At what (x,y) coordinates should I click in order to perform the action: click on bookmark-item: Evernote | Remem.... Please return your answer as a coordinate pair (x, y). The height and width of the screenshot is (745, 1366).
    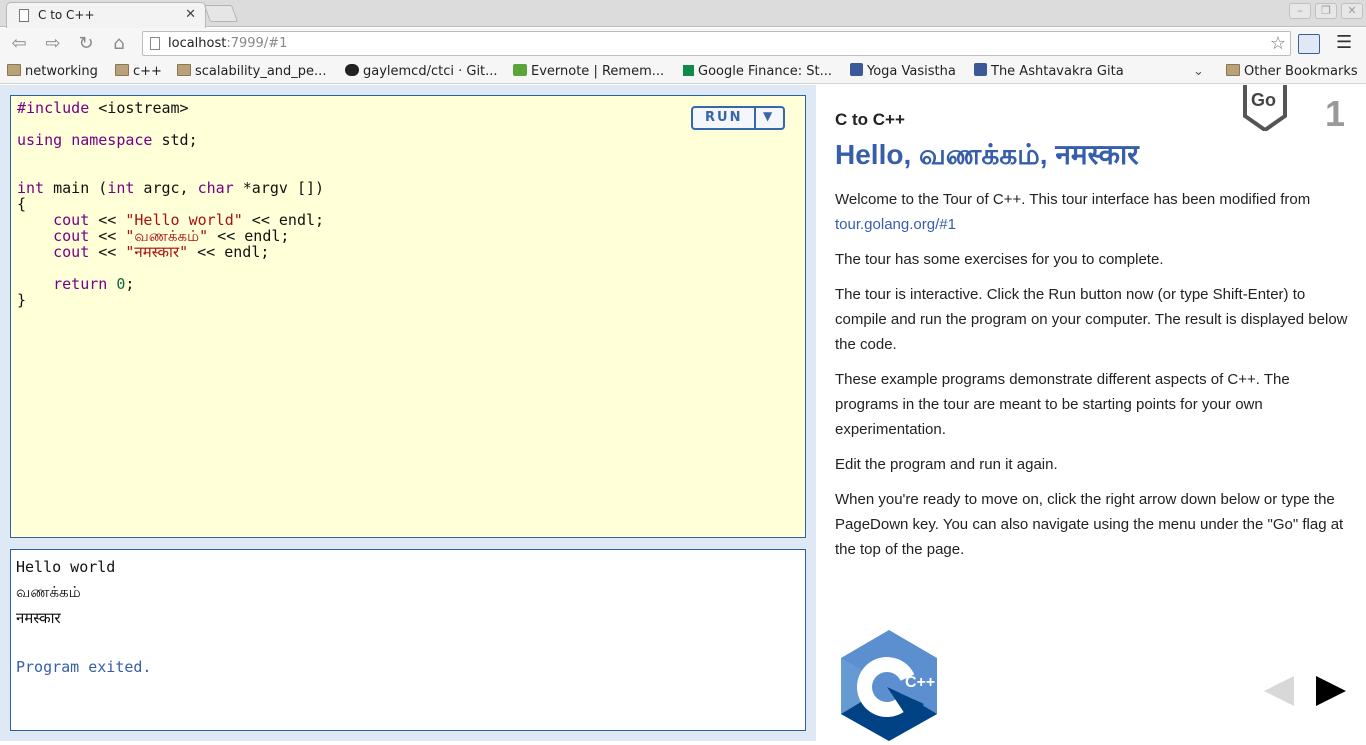
    Looking at the image, I should click on (588, 72).